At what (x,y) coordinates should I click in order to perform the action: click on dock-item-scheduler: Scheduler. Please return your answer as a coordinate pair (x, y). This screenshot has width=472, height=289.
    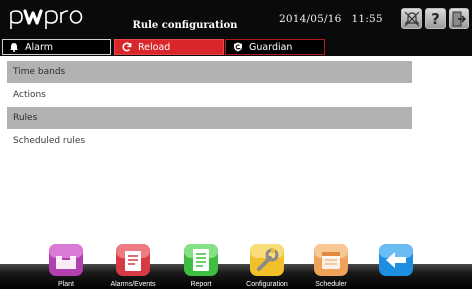
    Looking at the image, I should click on (331, 265).